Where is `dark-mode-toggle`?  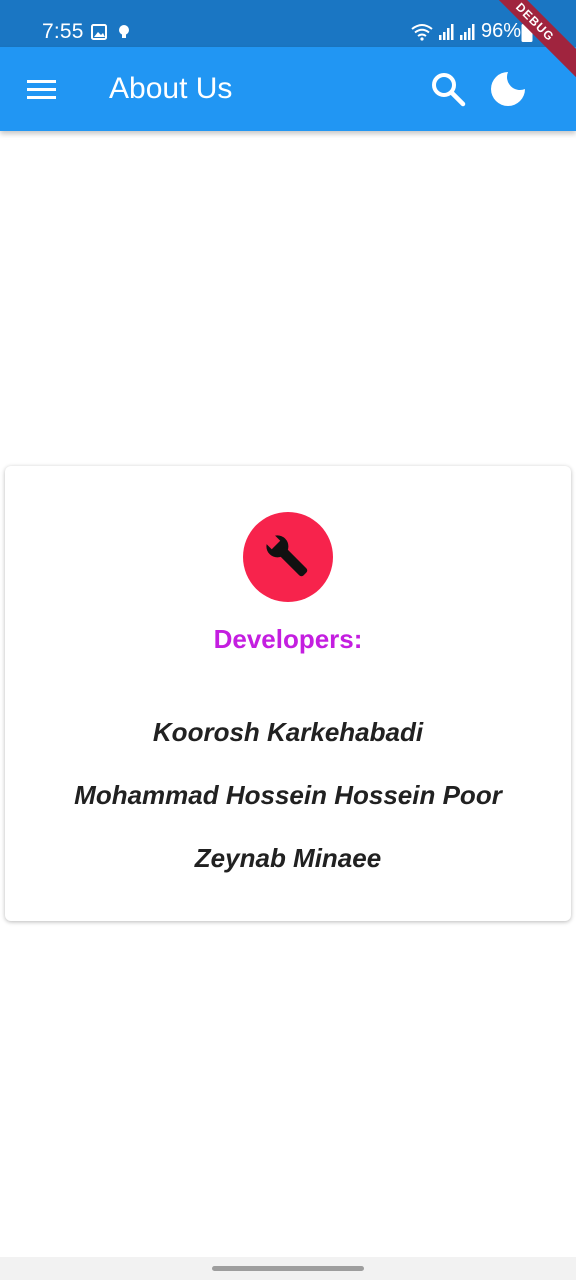
dark-mode-toggle is located at coordinates (508, 89).